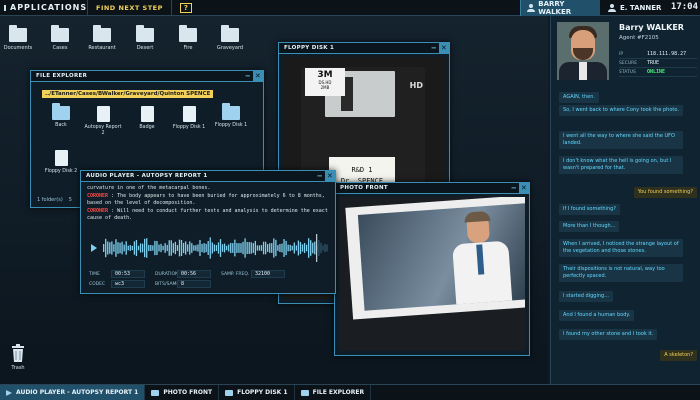 This screenshot has height=400, width=700. I want to click on help-button: ?, so click(185, 7).